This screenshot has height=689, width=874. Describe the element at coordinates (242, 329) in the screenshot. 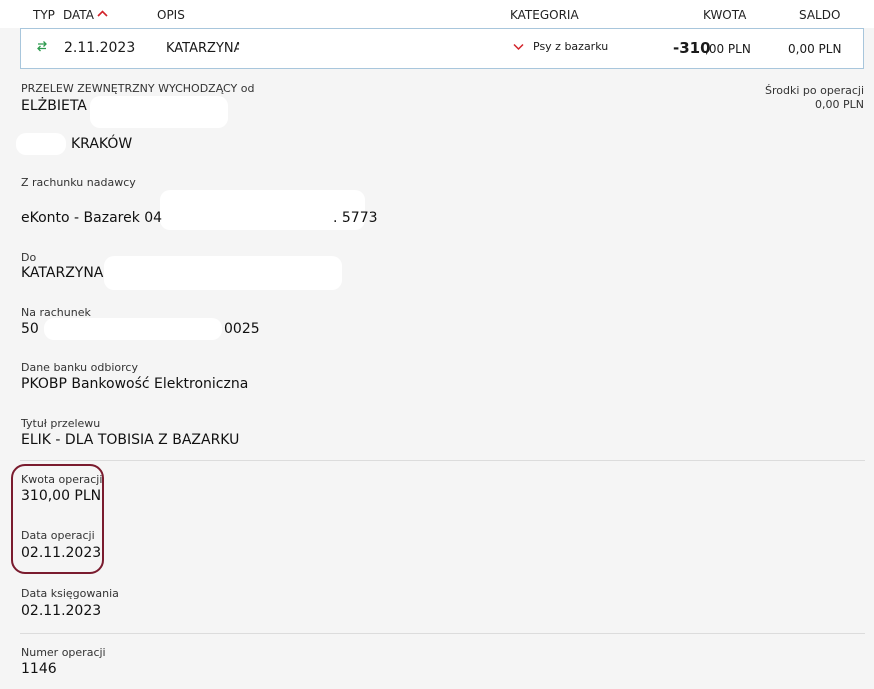

I see `to-account-suffix: 0025` at that location.